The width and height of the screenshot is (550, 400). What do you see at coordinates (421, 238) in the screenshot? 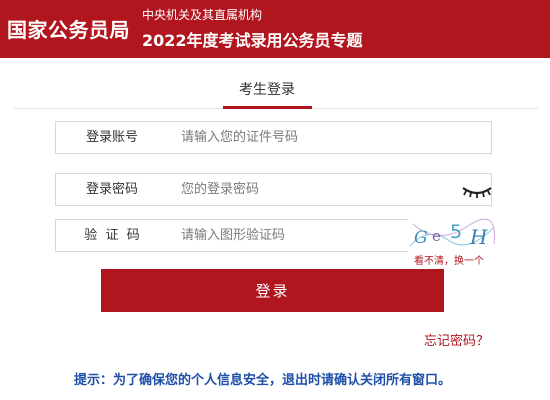
I see `svg-text: G` at bounding box center [421, 238].